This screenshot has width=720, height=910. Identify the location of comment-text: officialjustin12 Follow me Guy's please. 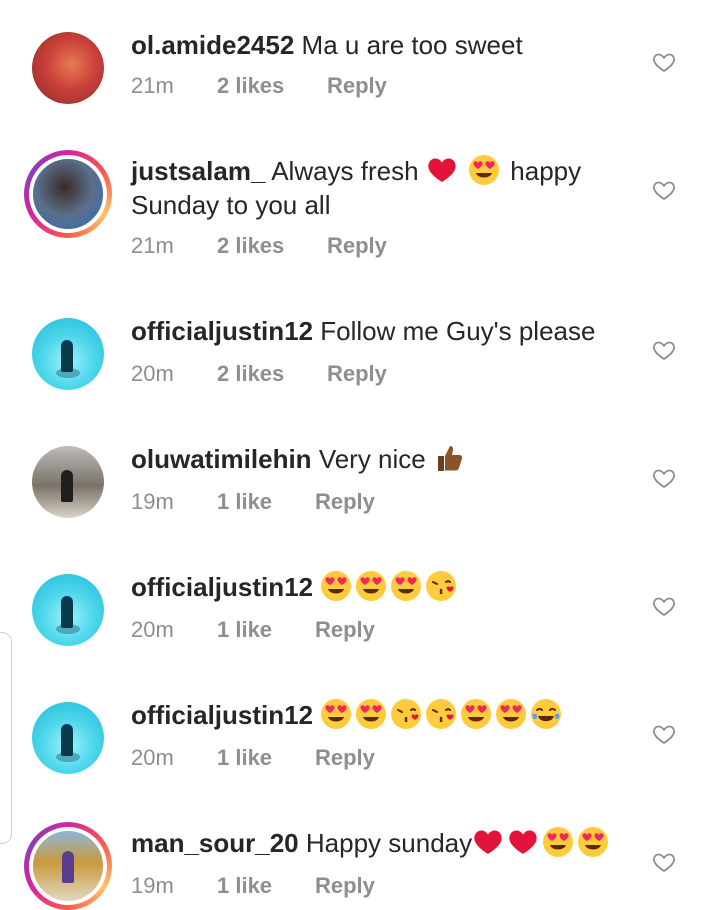
(391, 331).